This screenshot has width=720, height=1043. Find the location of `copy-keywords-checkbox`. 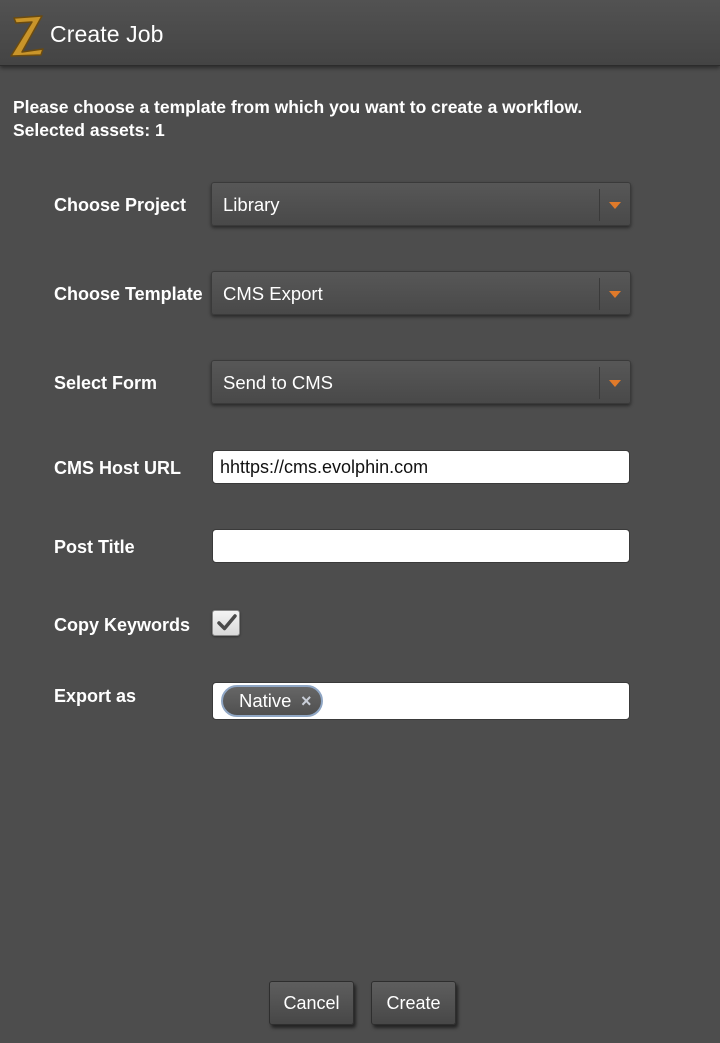

copy-keywords-checkbox is located at coordinates (226, 623).